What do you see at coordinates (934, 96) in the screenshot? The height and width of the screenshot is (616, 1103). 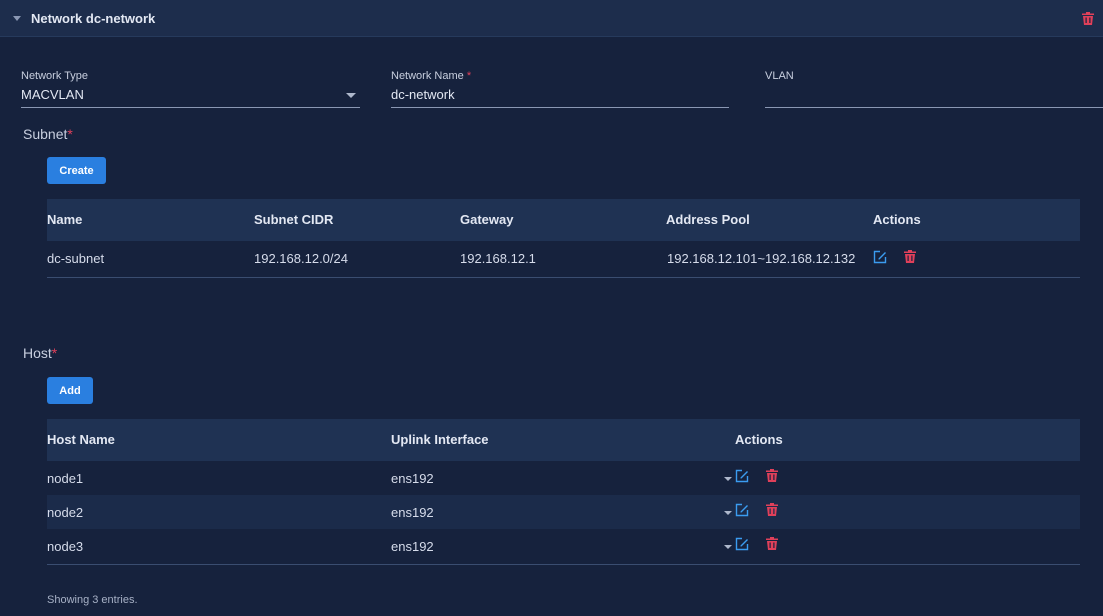 I see `vlan-input` at bounding box center [934, 96].